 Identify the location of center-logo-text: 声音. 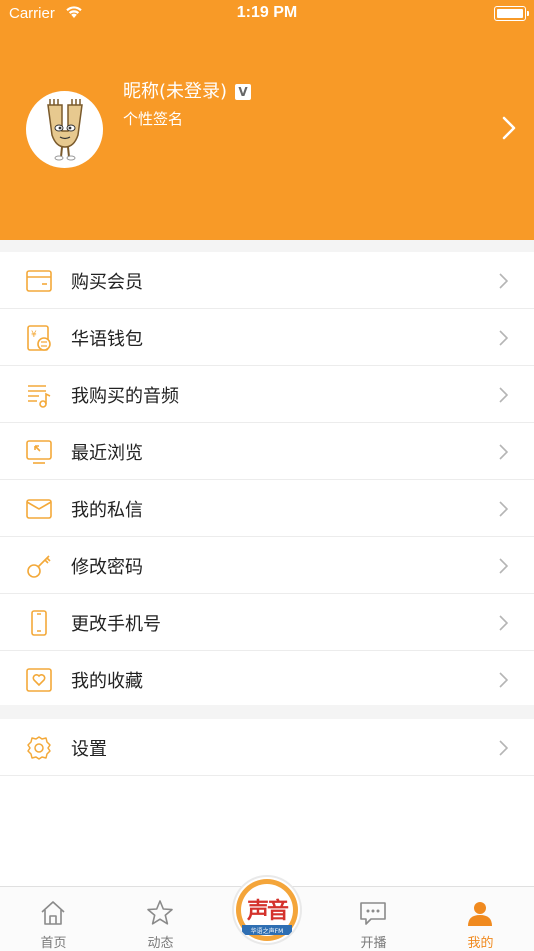
(267, 911).